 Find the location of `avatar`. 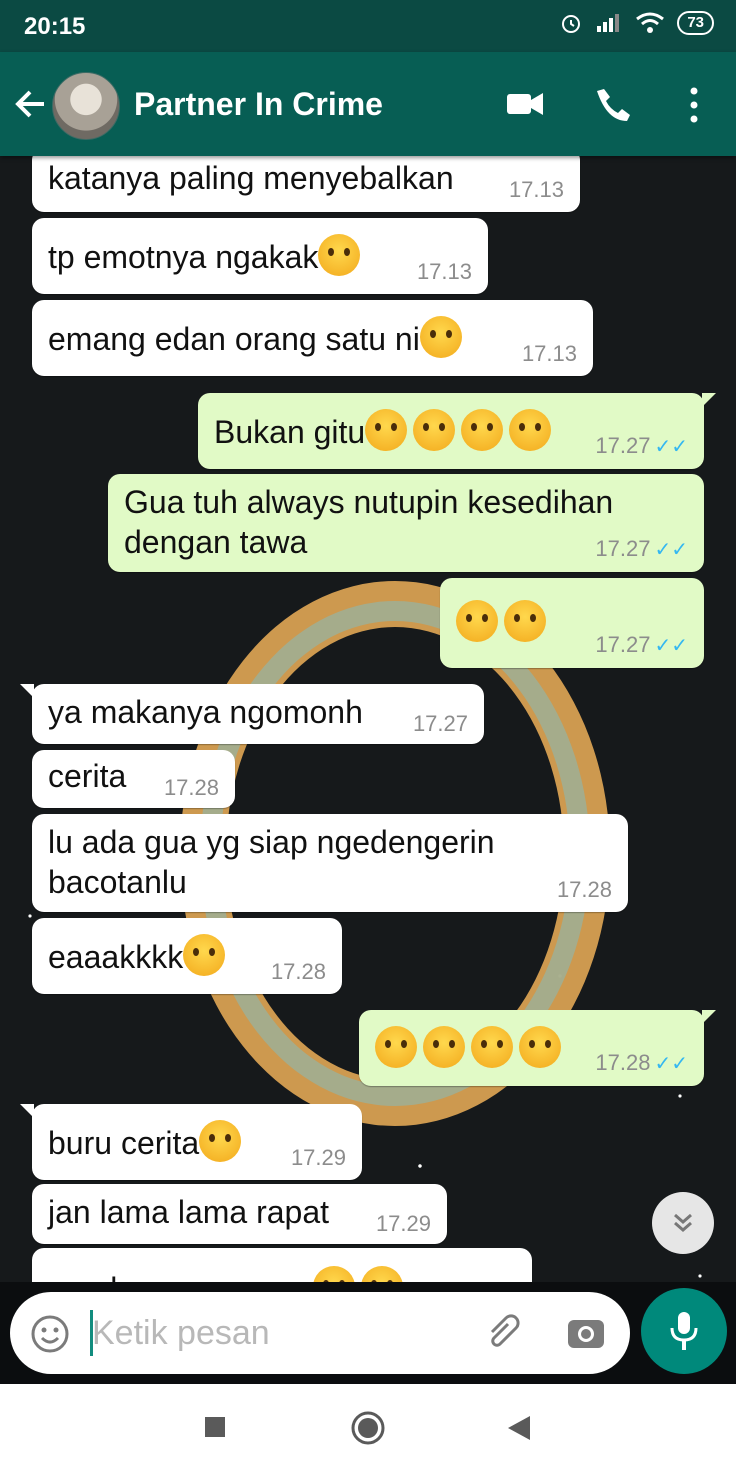

avatar is located at coordinates (86, 106).